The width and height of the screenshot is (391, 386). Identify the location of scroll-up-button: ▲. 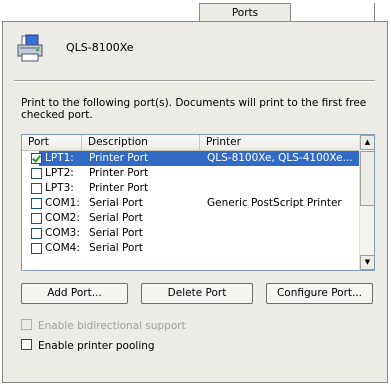
(367, 142).